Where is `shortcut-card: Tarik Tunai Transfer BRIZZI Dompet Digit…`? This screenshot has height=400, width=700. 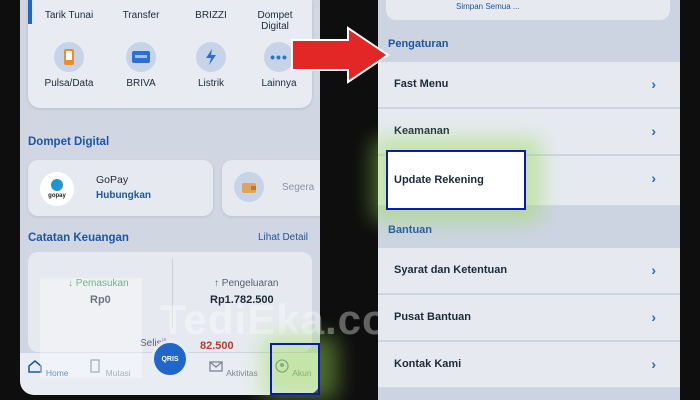 shortcut-card: Tarik Tunai Transfer BRIZZI Dompet Digit… is located at coordinates (170, 54).